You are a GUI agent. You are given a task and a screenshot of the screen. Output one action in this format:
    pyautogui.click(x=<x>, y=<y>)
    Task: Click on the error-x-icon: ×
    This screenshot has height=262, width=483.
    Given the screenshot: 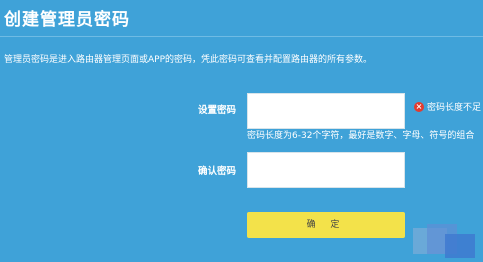 What is the action you would take?
    pyautogui.click(x=419, y=106)
    